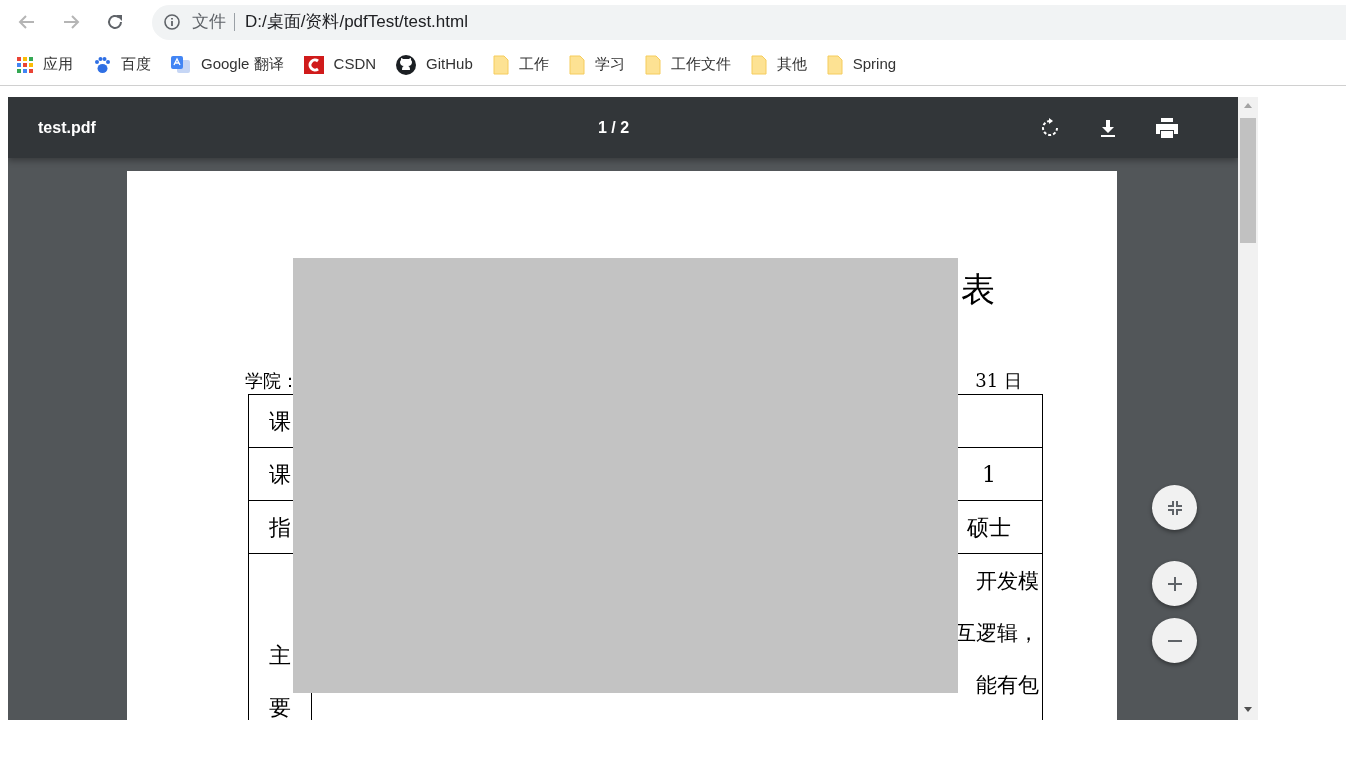  Describe the element at coordinates (989, 474) in the screenshot. I see `table-cell-text: 1` at that location.